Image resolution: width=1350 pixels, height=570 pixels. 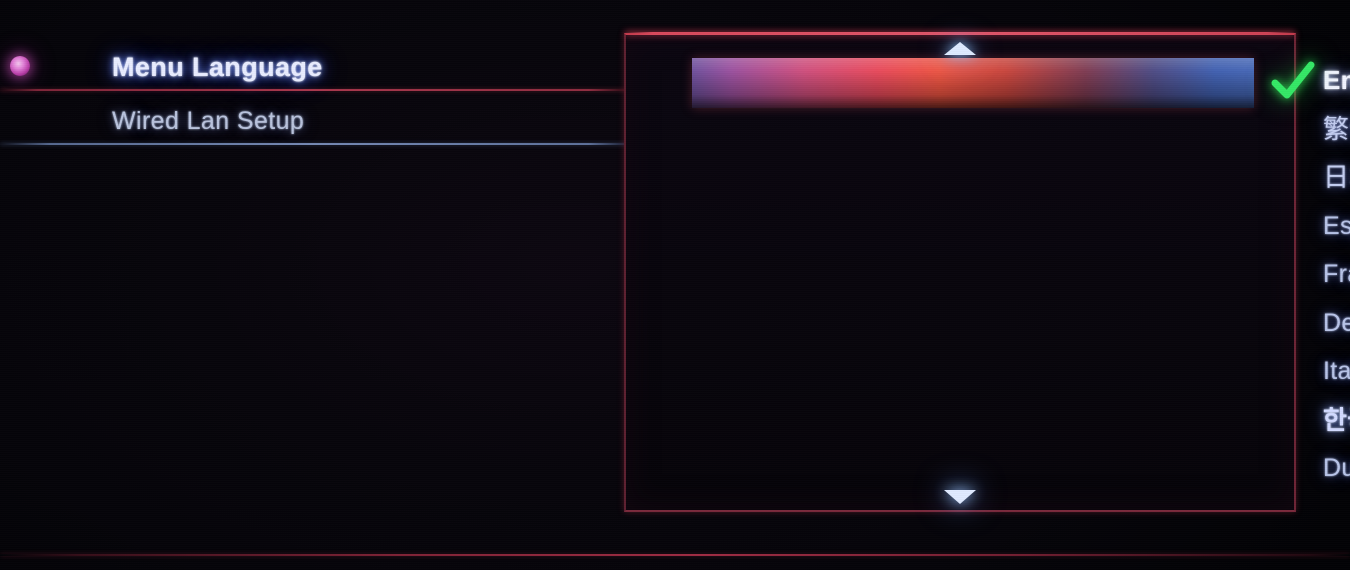 I want to click on settings-menu: Menu Language Wired Lan Setup, so click(x=313, y=94).